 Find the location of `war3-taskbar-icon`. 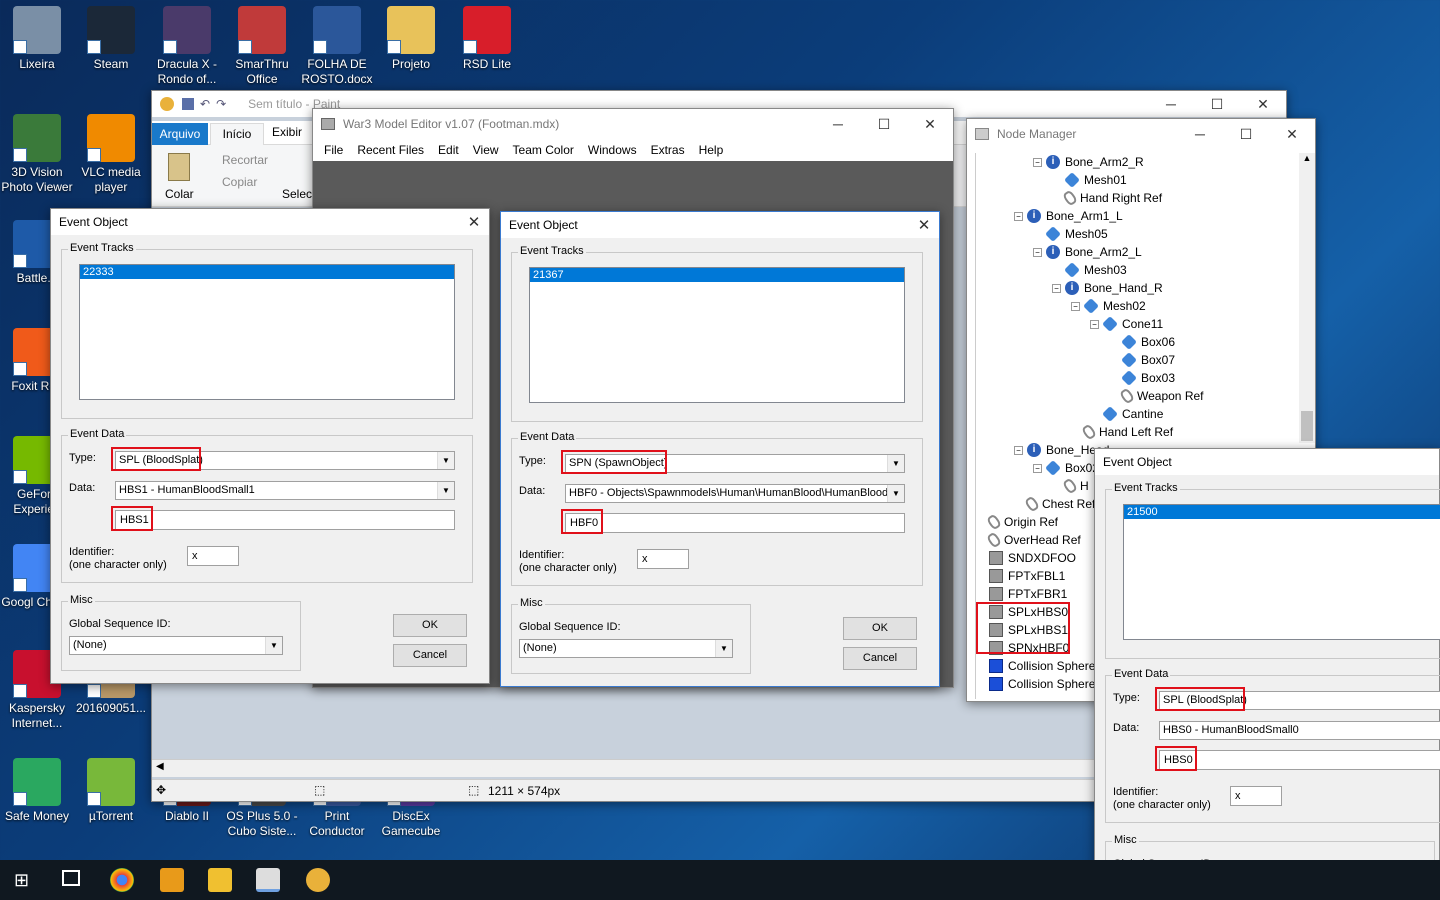

war3-taskbar-icon is located at coordinates (268, 880).